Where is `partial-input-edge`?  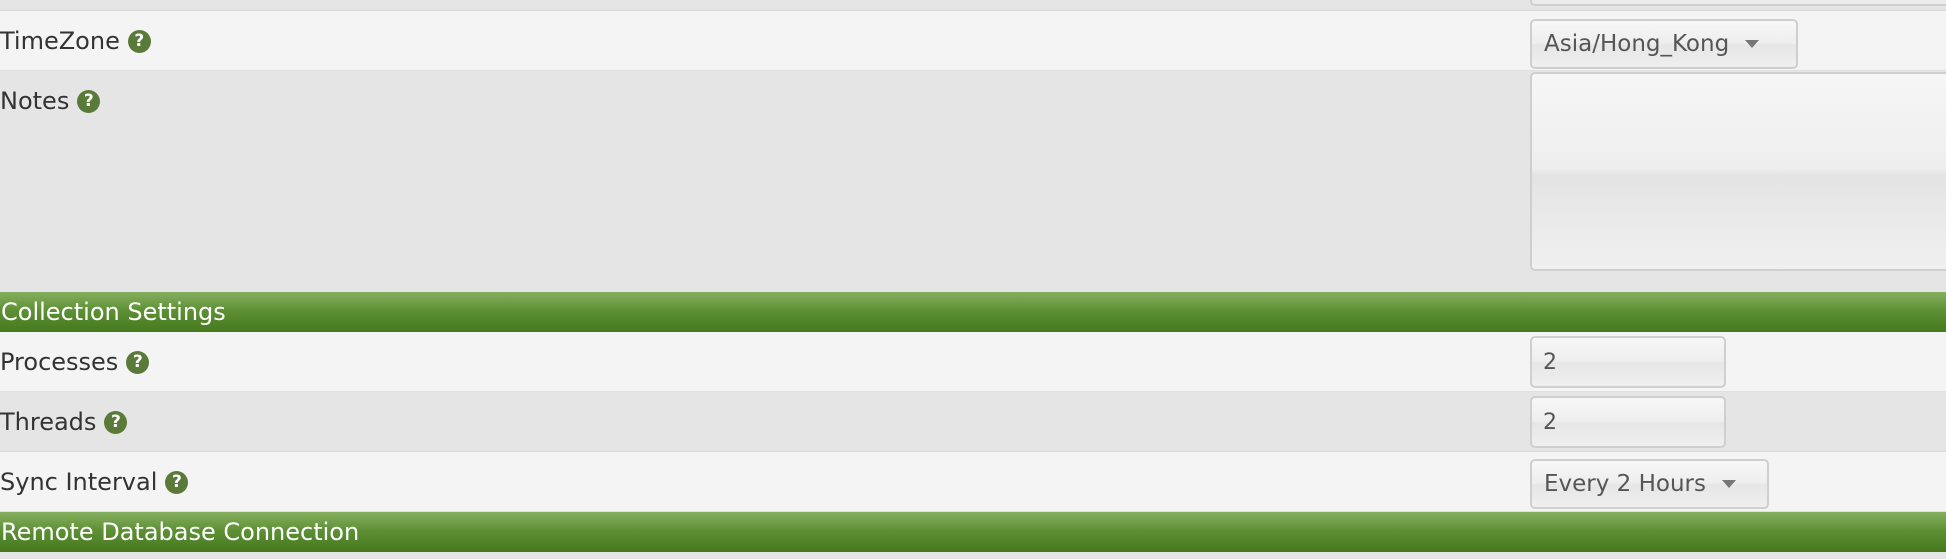
partial-input-edge is located at coordinates (1738, 3).